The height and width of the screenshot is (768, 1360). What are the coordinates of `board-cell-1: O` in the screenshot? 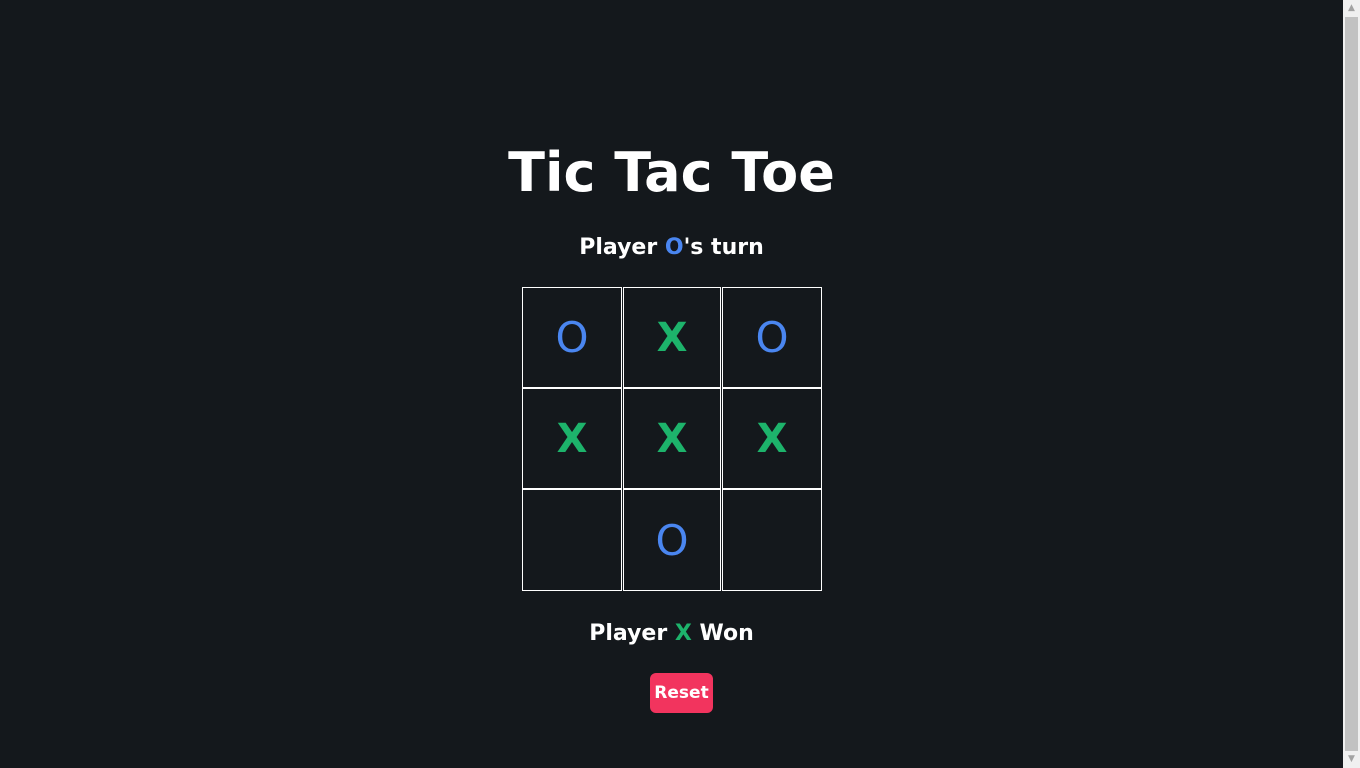 It's located at (572, 337).